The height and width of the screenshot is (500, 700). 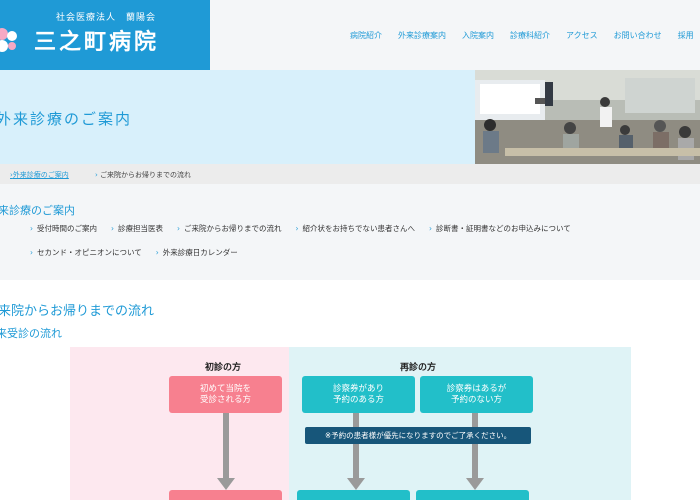 I want to click on subnav-link-label: セカンド・オピニオンについて, so click(x=89, y=252).